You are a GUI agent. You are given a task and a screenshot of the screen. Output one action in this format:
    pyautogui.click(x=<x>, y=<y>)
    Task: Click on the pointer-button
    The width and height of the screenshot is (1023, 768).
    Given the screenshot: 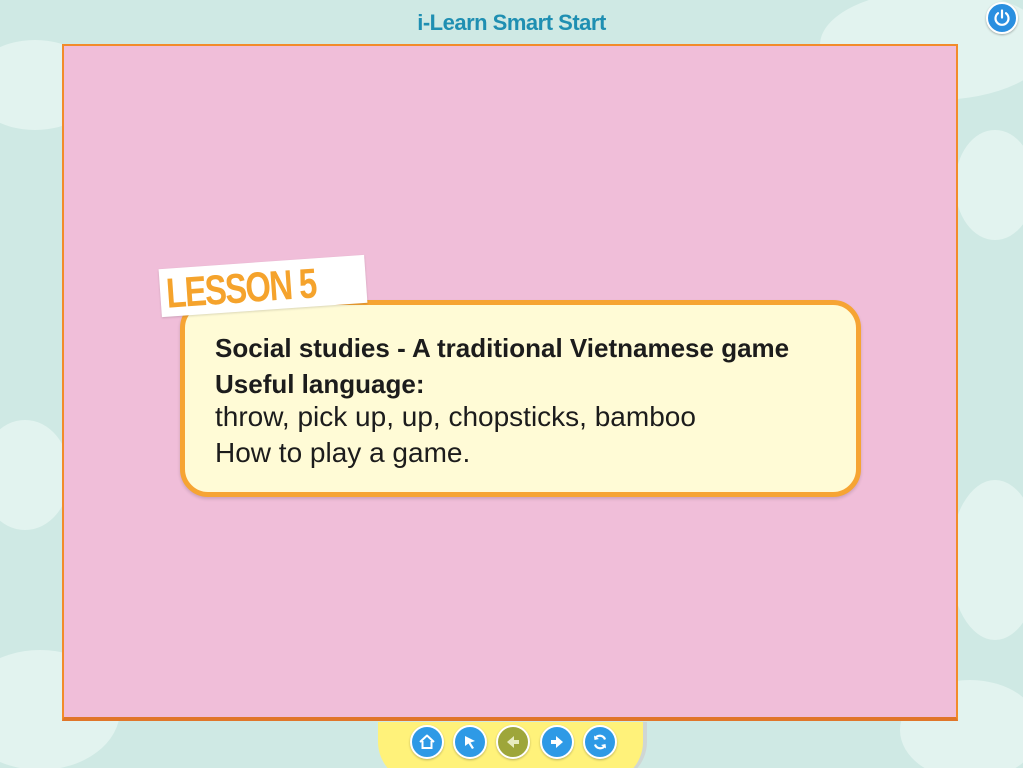 What is the action you would take?
    pyautogui.click(x=470, y=742)
    